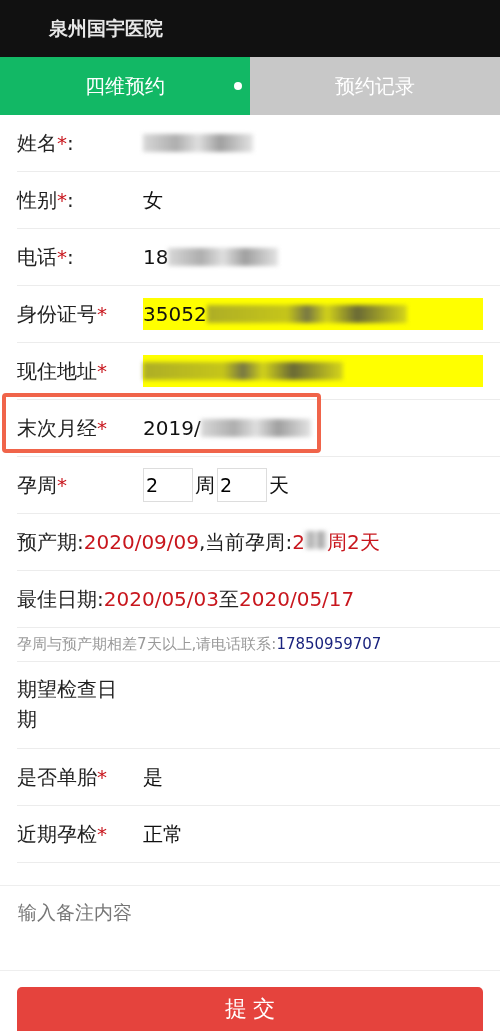 The height and width of the screenshot is (1033, 500). Describe the element at coordinates (186, 599) in the screenshot. I see `info-text: 最佳日期:2020/05/03至2020/05/17` at that location.